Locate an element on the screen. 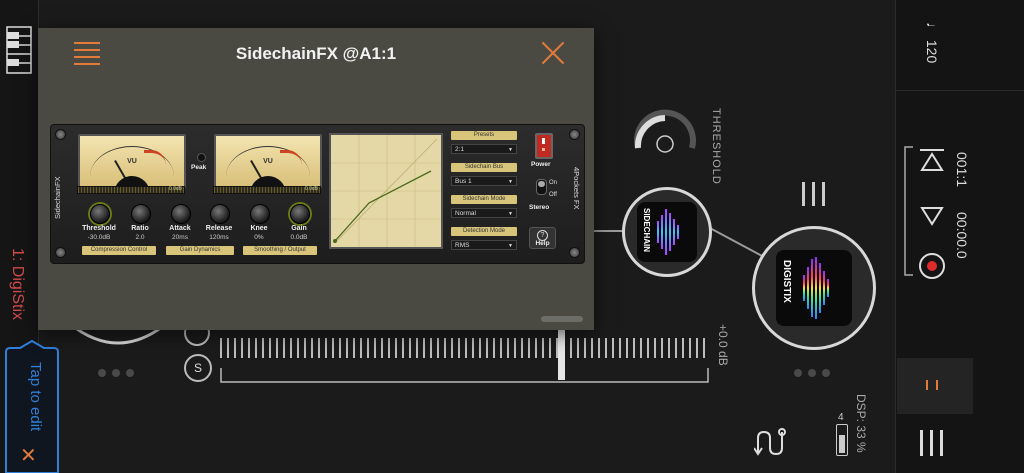  record-icon is located at coordinates (932, 266).